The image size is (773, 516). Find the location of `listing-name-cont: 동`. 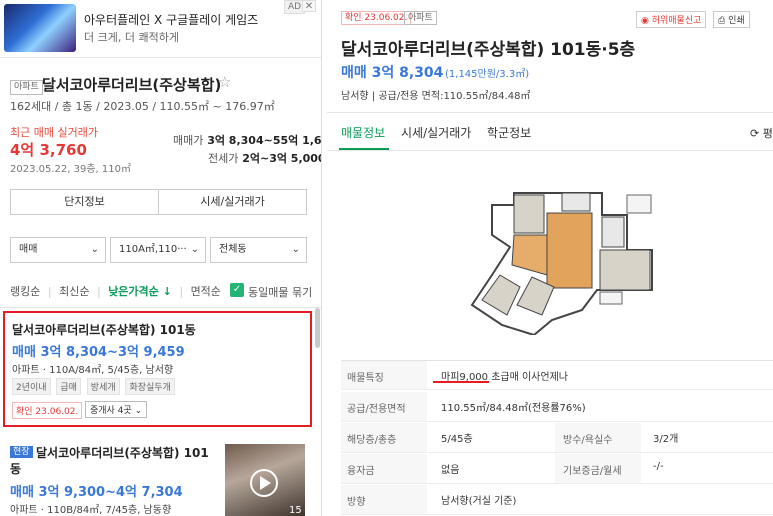

listing-name-cont: 동 is located at coordinates (15, 468).